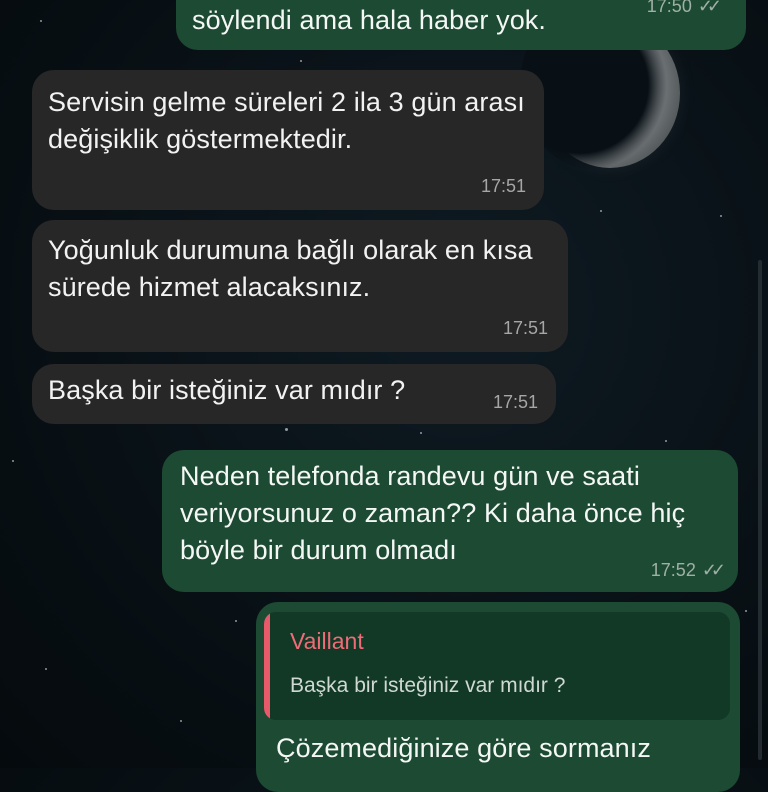 Image resolution: width=768 pixels, height=792 pixels. I want to click on quote-text: Başka bir isteğiniz var mıdır ?, so click(428, 685).